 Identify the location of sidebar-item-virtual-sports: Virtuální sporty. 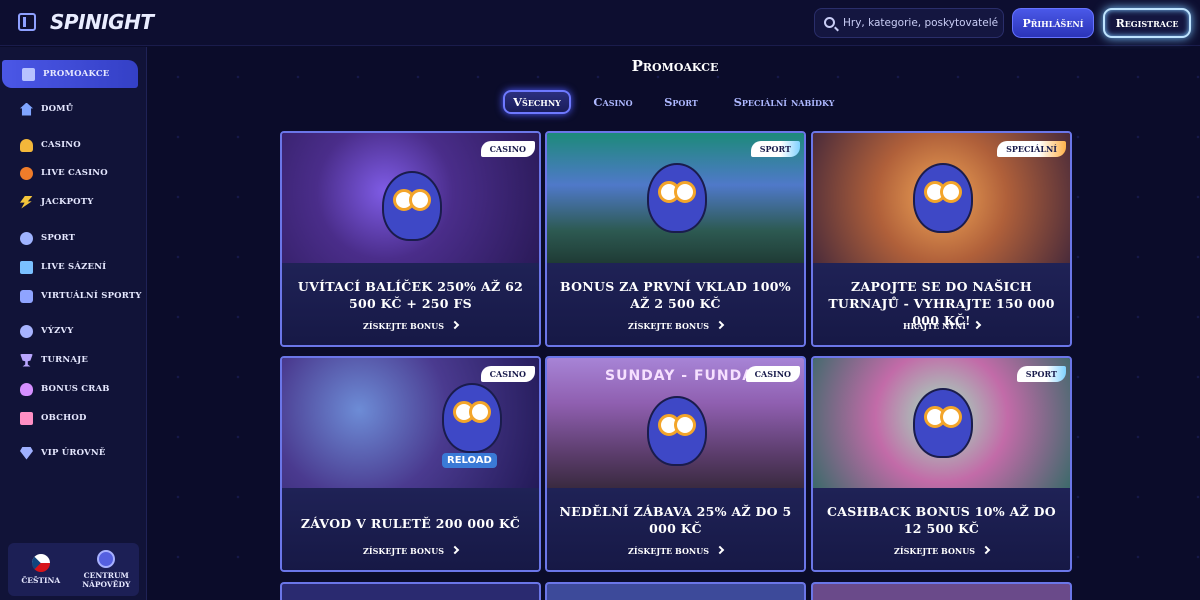
(73, 296).